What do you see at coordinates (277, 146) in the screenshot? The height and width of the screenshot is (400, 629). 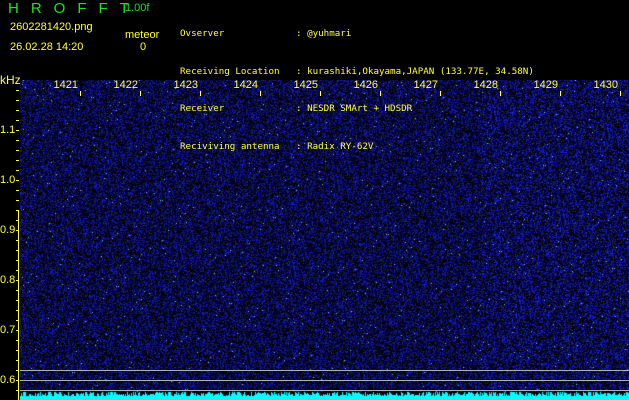 I see `info-antenna: Reciviving antenna: Radix RY-62V` at bounding box center [277, 146].